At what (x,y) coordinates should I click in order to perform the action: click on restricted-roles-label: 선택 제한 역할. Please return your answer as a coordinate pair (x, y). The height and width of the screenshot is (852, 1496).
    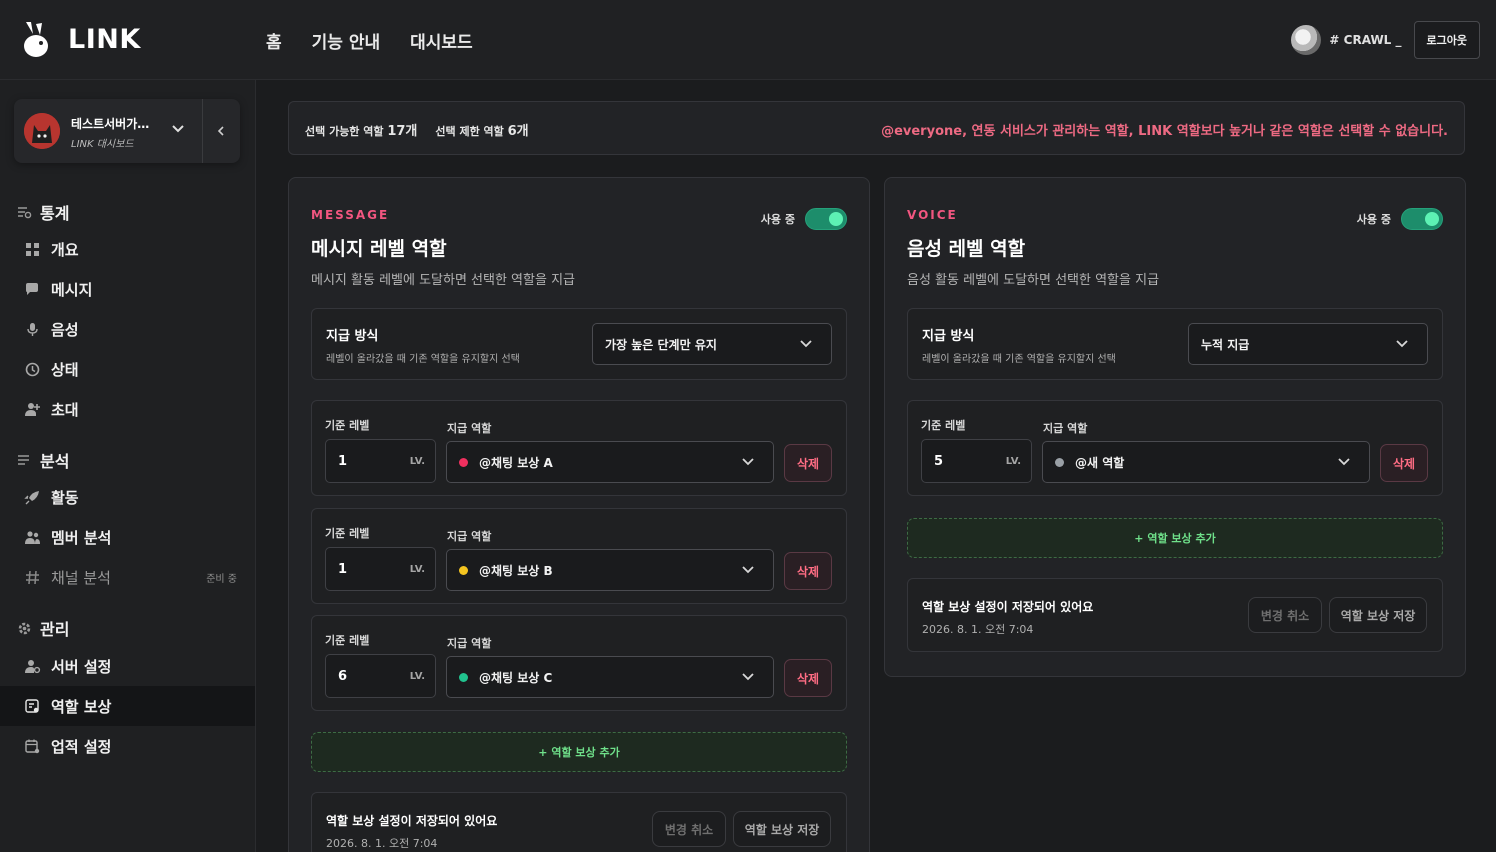
    Looking at the image, I should click on (469, 131).